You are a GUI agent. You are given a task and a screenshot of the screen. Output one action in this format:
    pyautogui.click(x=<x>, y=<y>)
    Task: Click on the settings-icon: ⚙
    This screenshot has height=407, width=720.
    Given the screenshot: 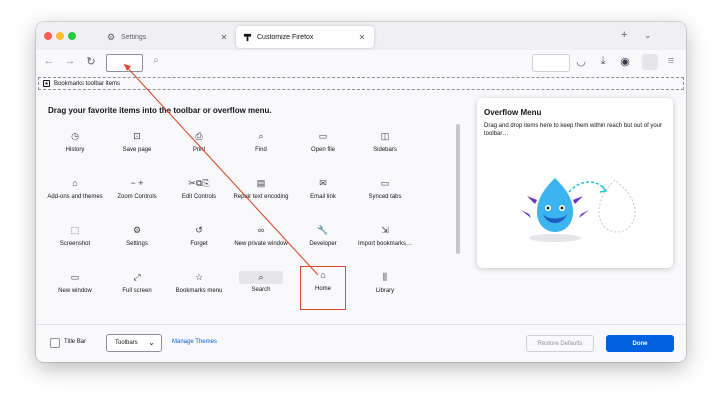 What is the action you would take?
    pyautogui.click(x=137, y=230)
    